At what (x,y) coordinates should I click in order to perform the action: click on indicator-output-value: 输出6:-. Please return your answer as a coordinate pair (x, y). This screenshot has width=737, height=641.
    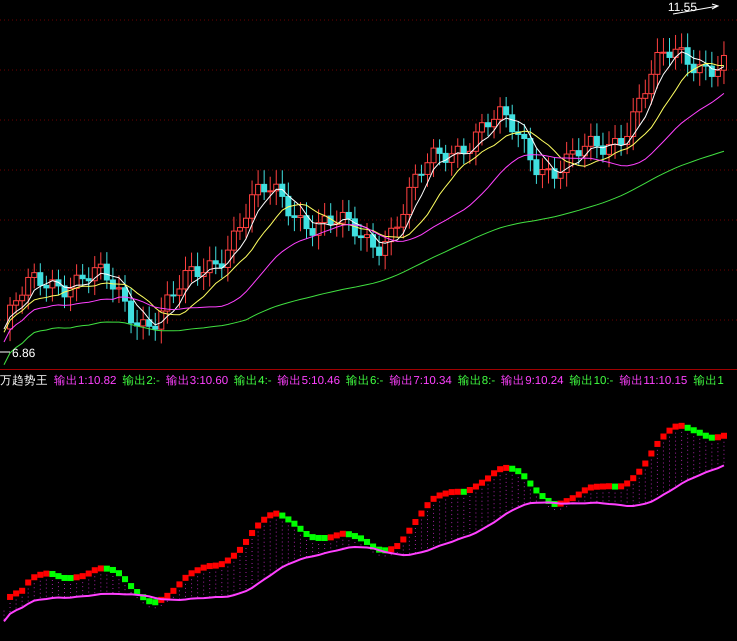
    Looking at the image, I should click on (365, 382).